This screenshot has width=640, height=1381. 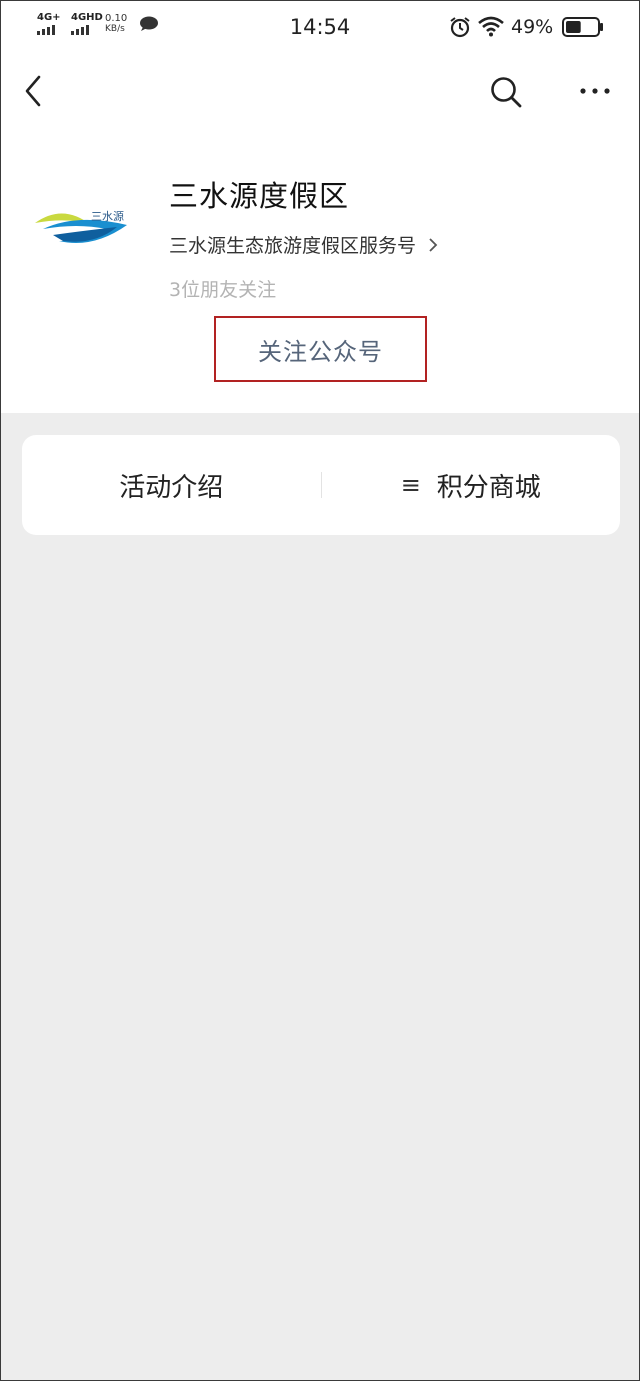 I want to click on wifi-icon, so click(x=491, y=26).